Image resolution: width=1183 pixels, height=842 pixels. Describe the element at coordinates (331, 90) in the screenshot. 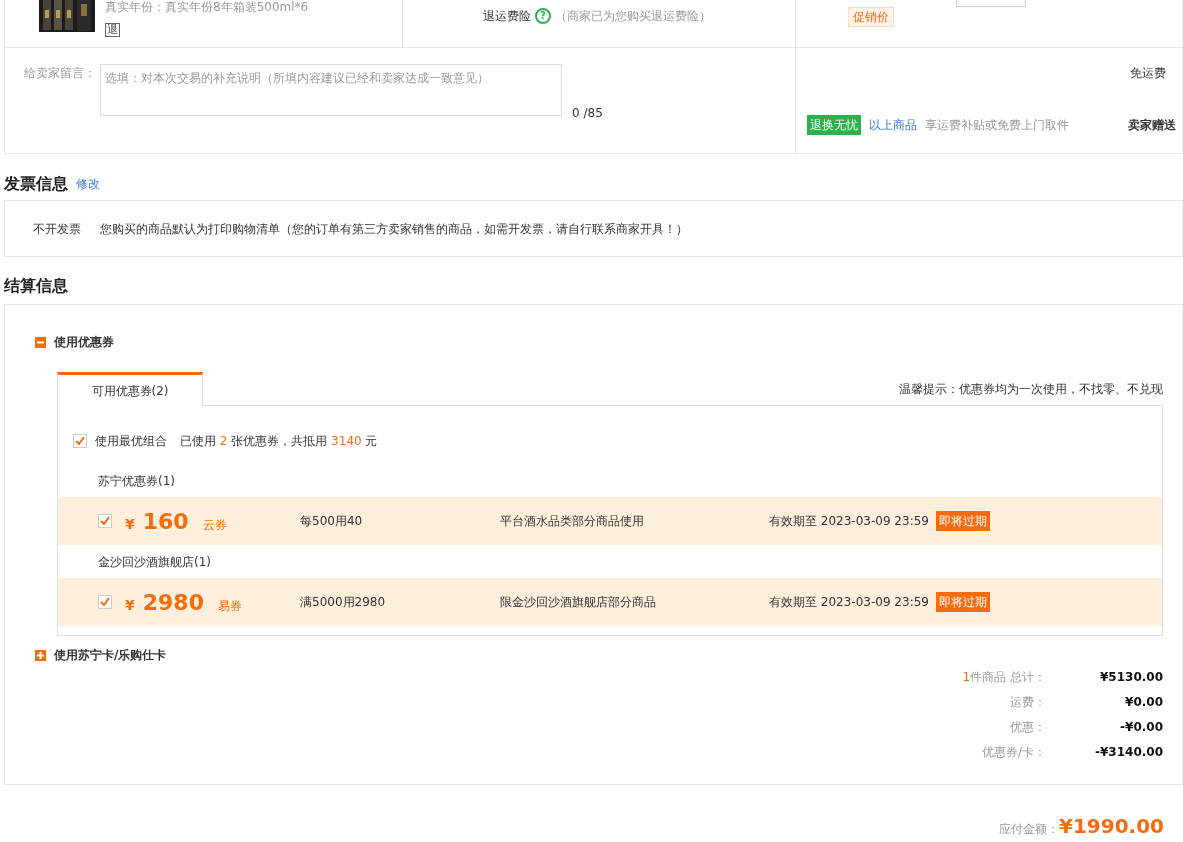

I see `message-field: 选填：对本次交易的补充说明（所填内容建议已经和卖家达成一致意见）` at that location.